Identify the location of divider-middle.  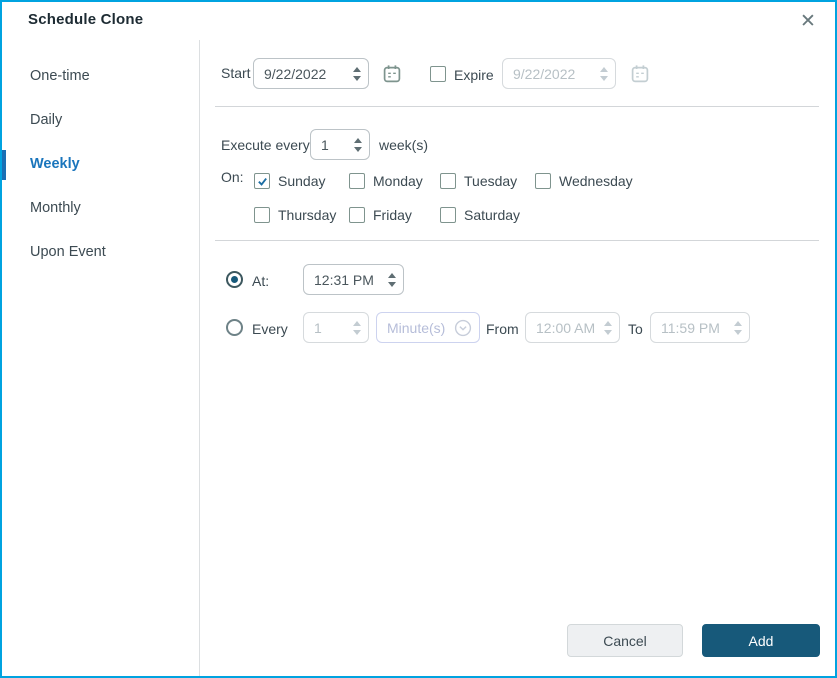
(517, 240).